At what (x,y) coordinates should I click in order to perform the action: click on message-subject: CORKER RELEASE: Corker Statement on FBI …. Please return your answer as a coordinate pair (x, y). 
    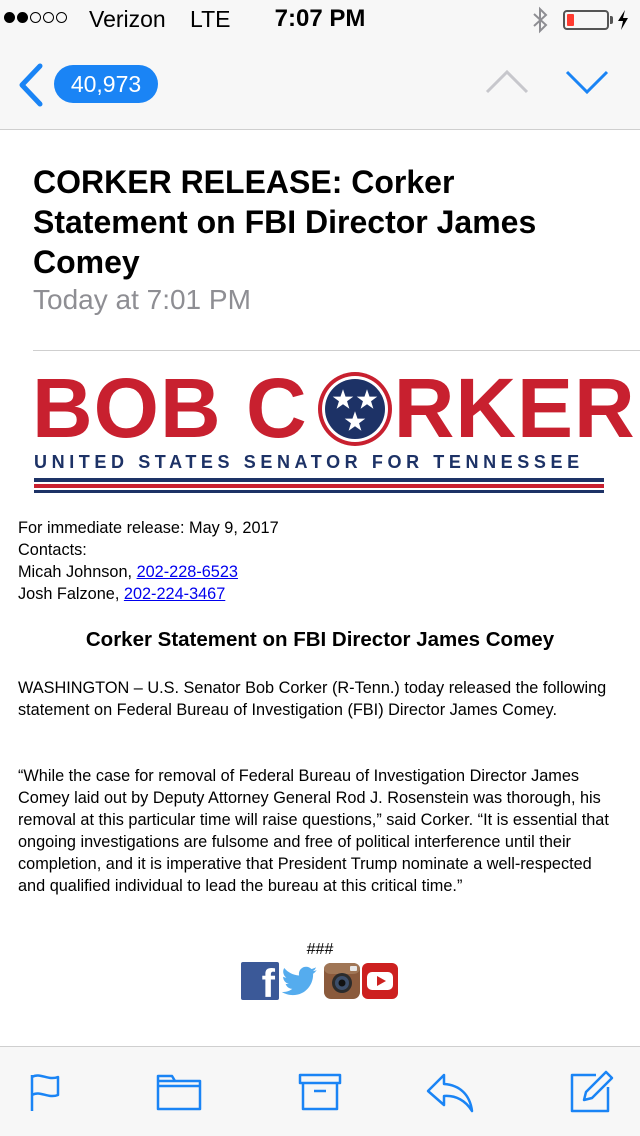
    Looking at the image, I should click on (285, 222).